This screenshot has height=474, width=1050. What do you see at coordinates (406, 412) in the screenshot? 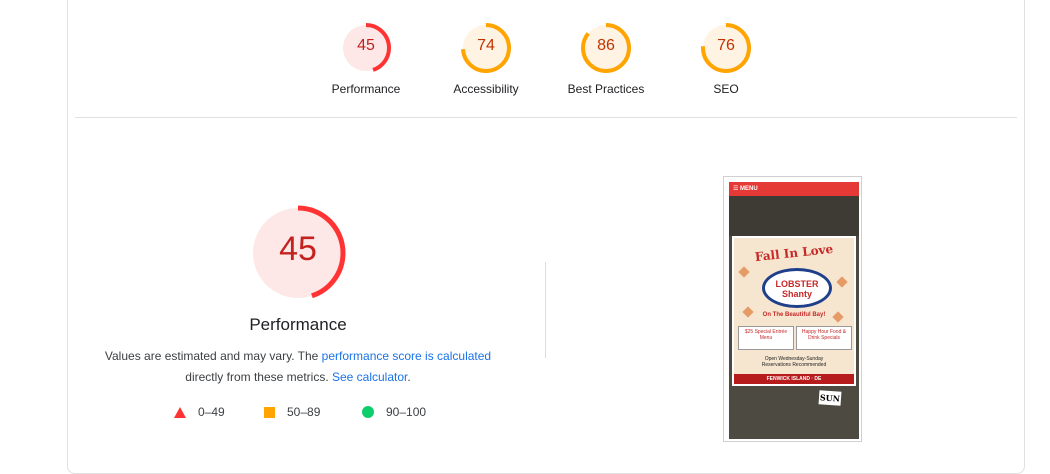
I see `legend-range: 90–100` at bounding box center [406, 412].